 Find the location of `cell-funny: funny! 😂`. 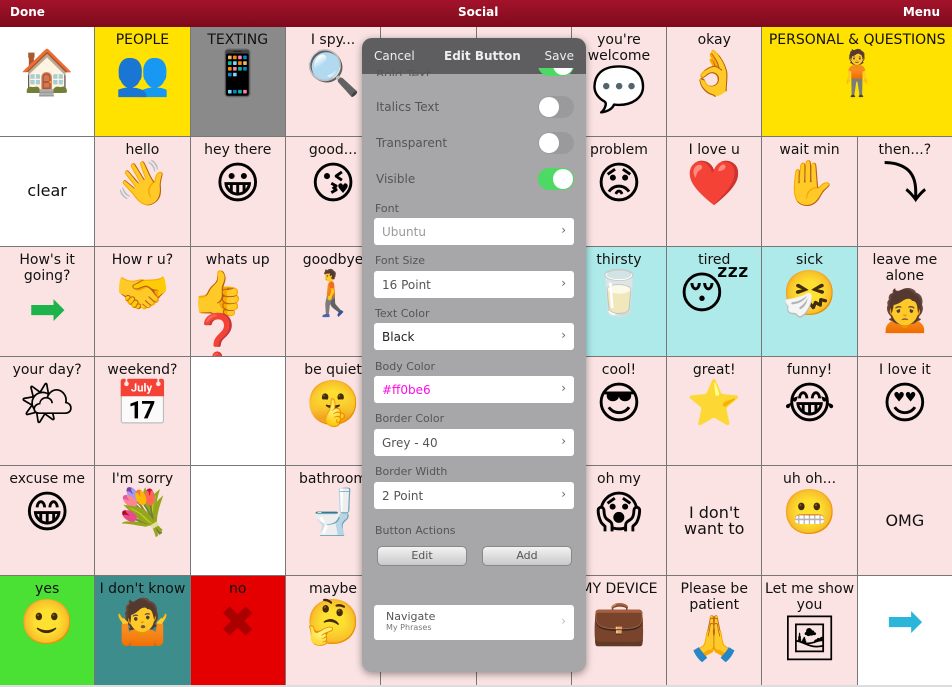

cell-funny: funny! 😂 is located at coordinates (809, 411).